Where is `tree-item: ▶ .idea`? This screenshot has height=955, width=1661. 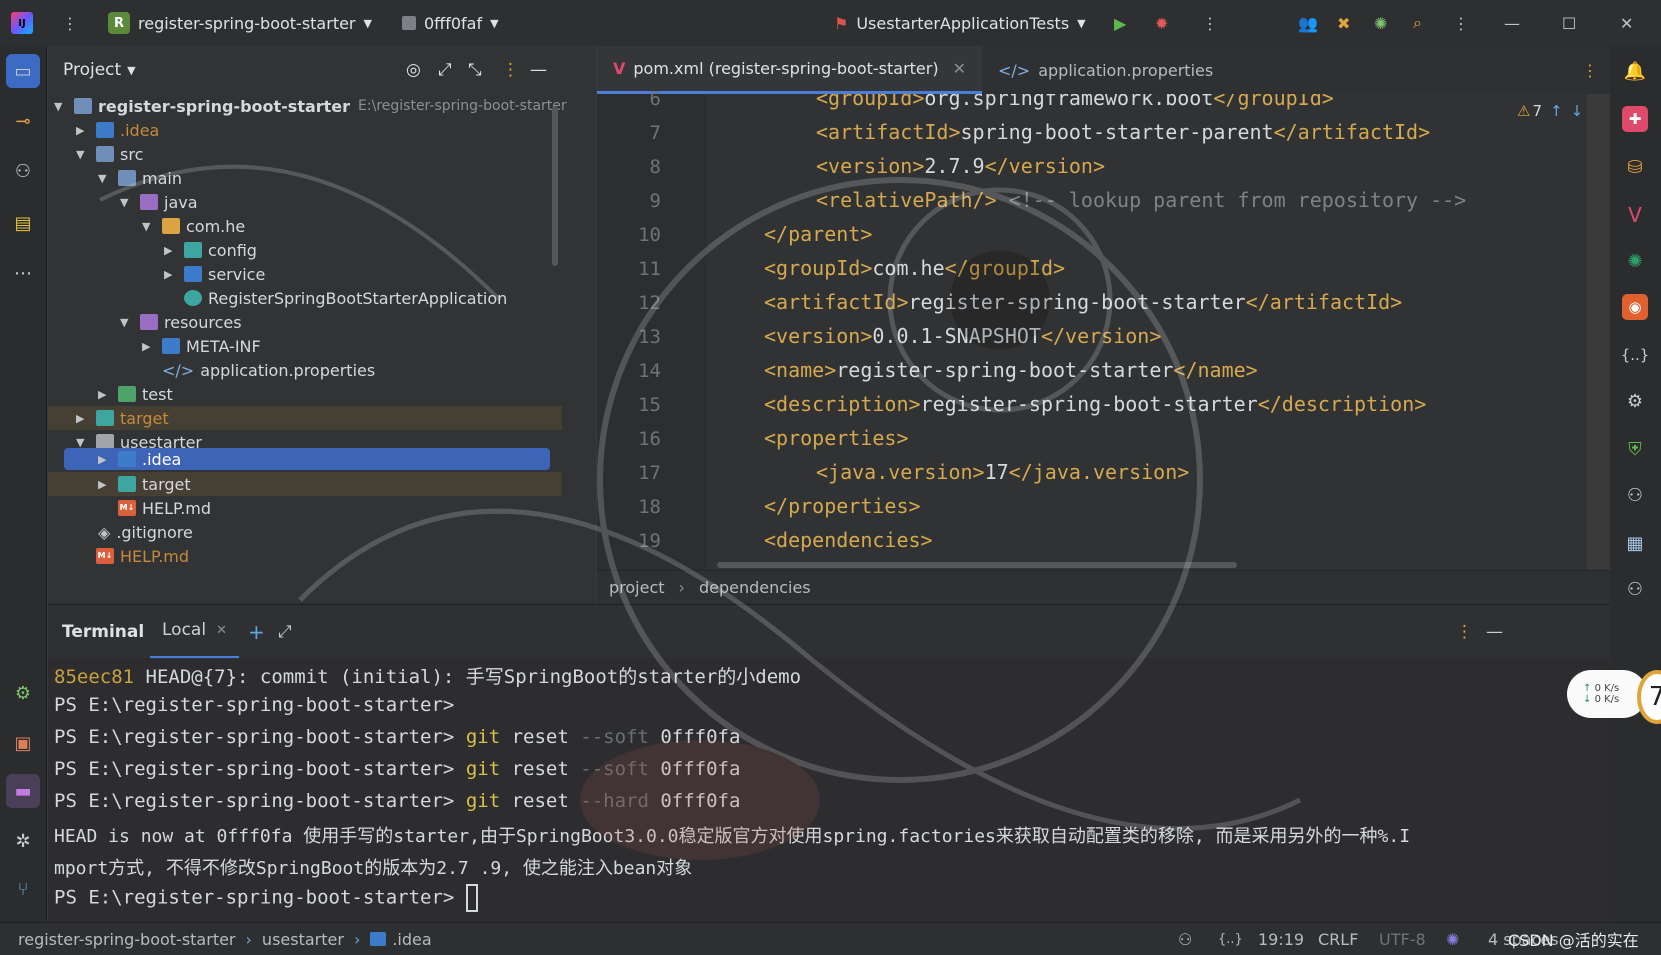
tree-item: ▶ .idea is located at coordinates (117, 130).